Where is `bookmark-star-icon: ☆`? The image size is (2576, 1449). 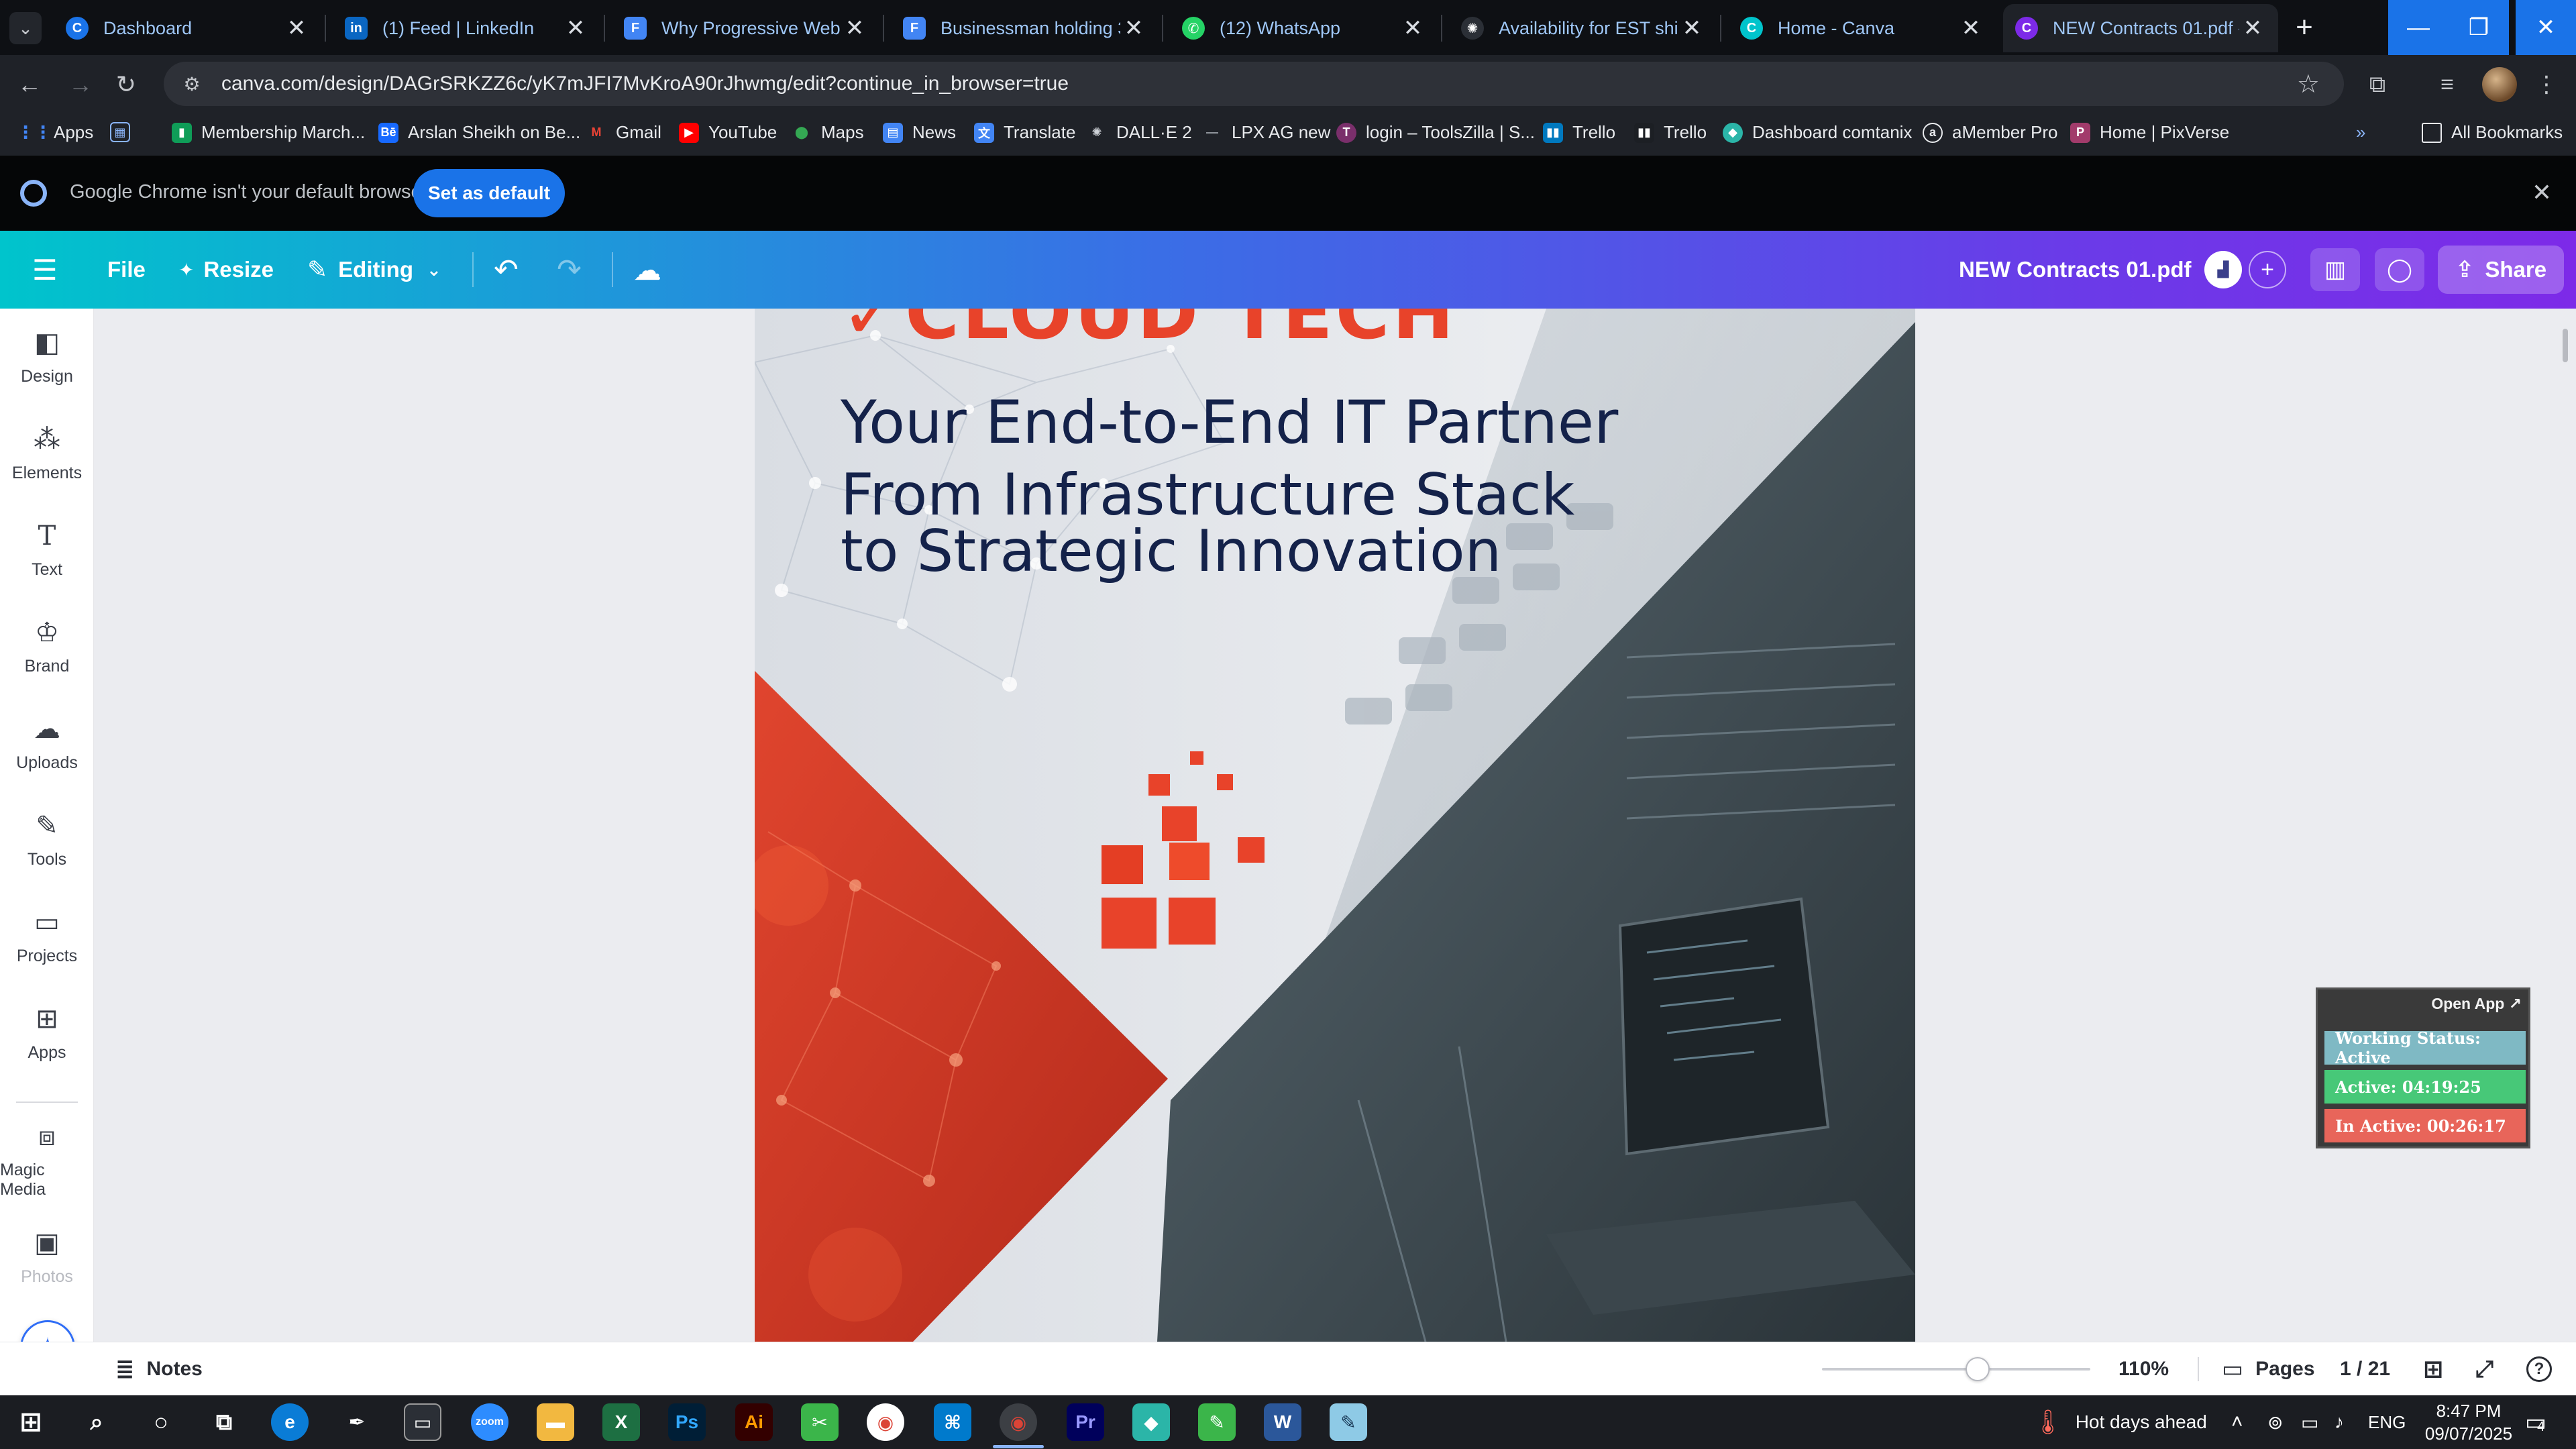 bookmark-star-icon: ☆ is located at coordinates (2308, 84).